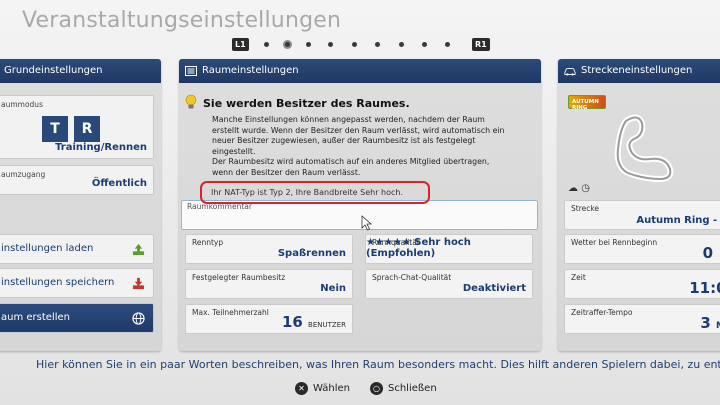 The width and height of the screenshot is (720, 405). What do you see at coordinates (287, 44) in the screenshot?
I see `pager-dot-active` at bounding box center [287, 44].